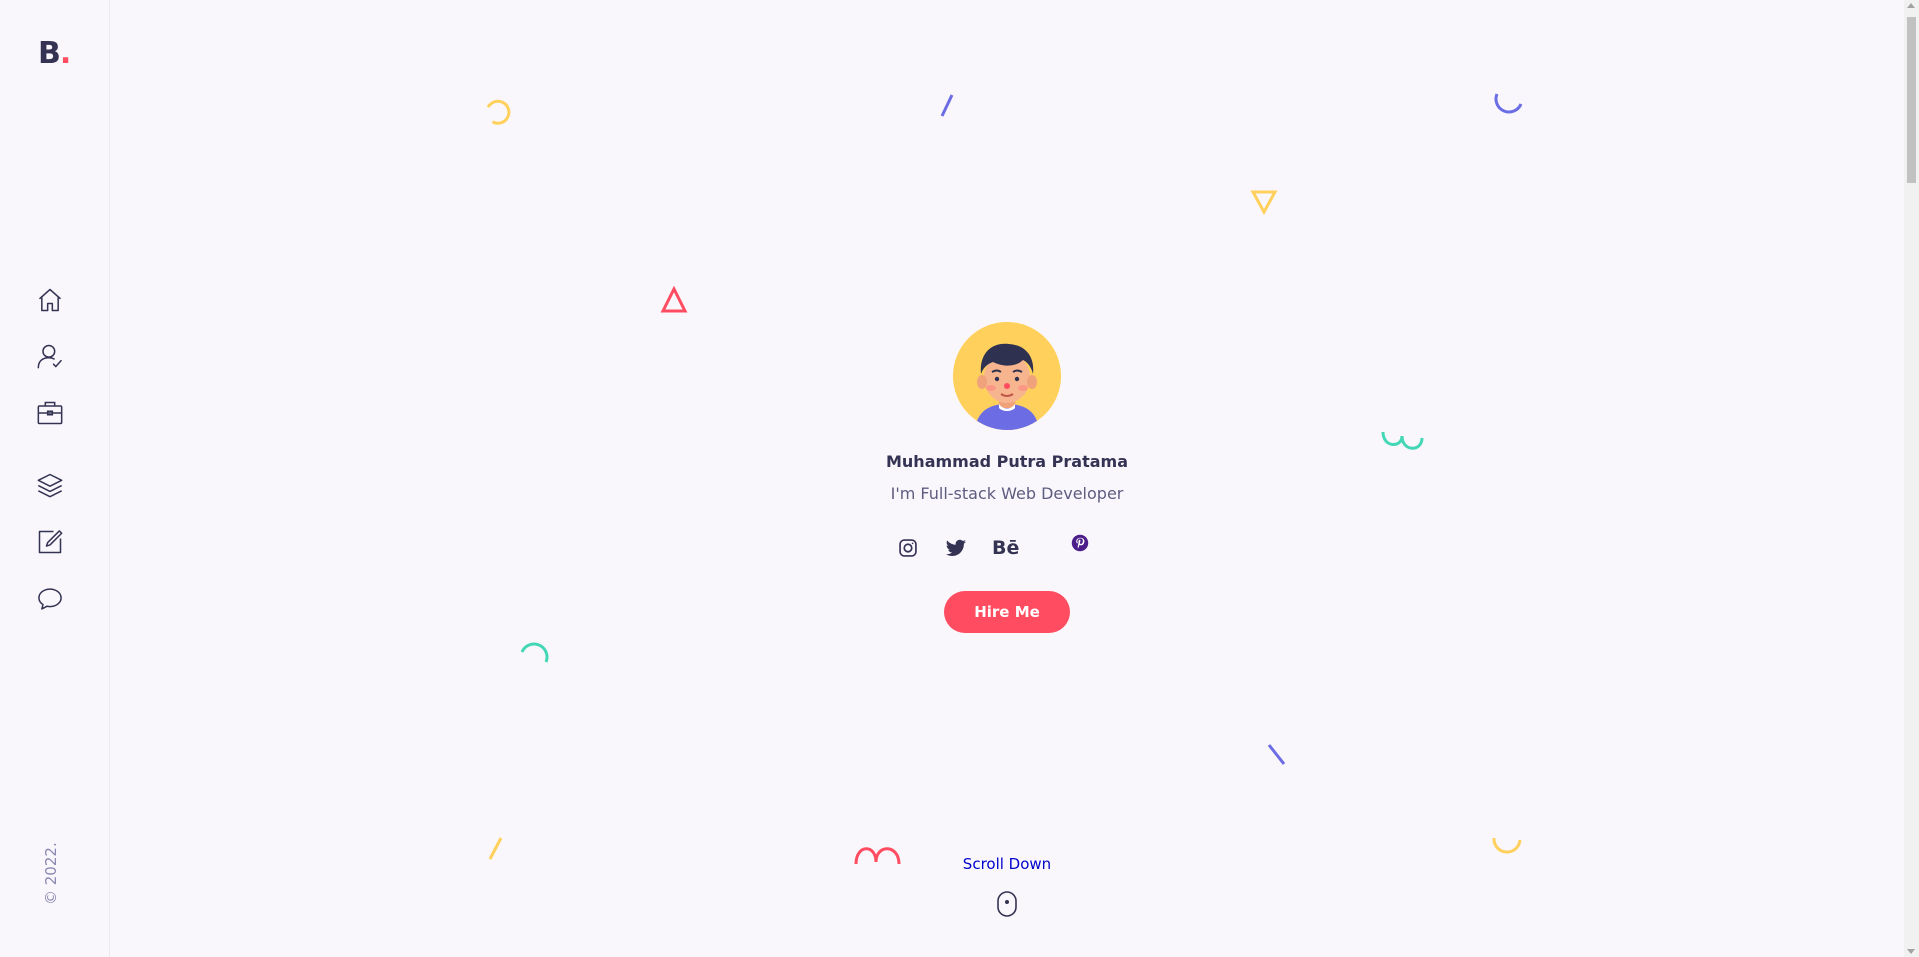 The width and height of the screenshot is (1919, 957). What do you see at coordinates (1080, 543) in the screenshot?
I see `pinterest-icon` at bounding box center [1080, 543].